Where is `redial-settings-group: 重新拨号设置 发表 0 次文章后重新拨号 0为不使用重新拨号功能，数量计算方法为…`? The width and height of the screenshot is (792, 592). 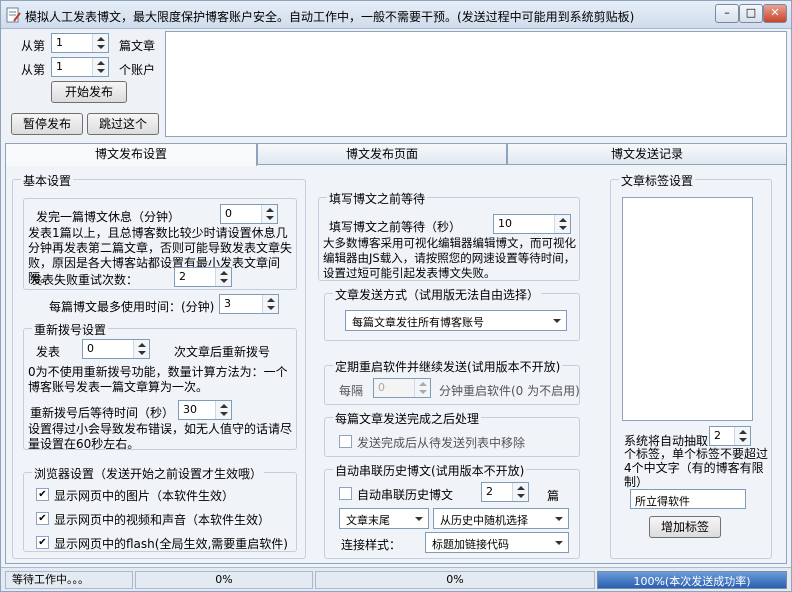
redial-settings-group: 重新拨号设置 发表 0 次文章后重新拨号 0为不使用重新拨号功能，数量计算方法为… is located at coordinates (160, 386).